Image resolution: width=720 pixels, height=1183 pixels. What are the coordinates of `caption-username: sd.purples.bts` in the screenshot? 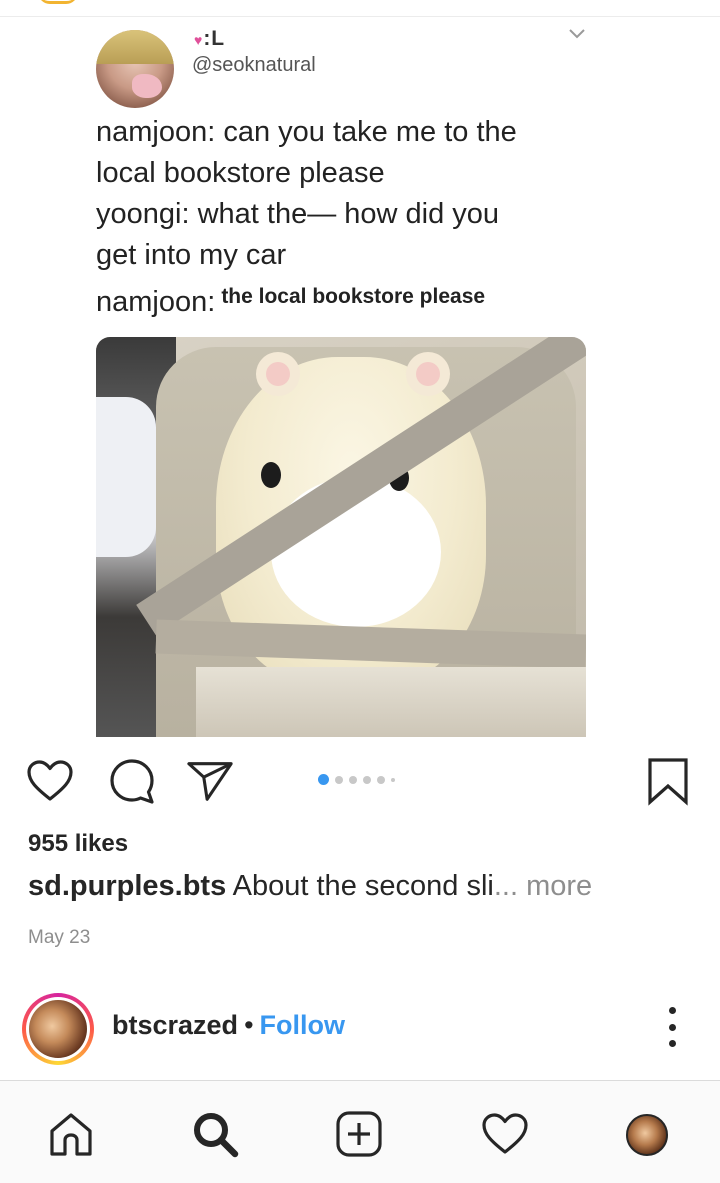 It's located at (127, 886).